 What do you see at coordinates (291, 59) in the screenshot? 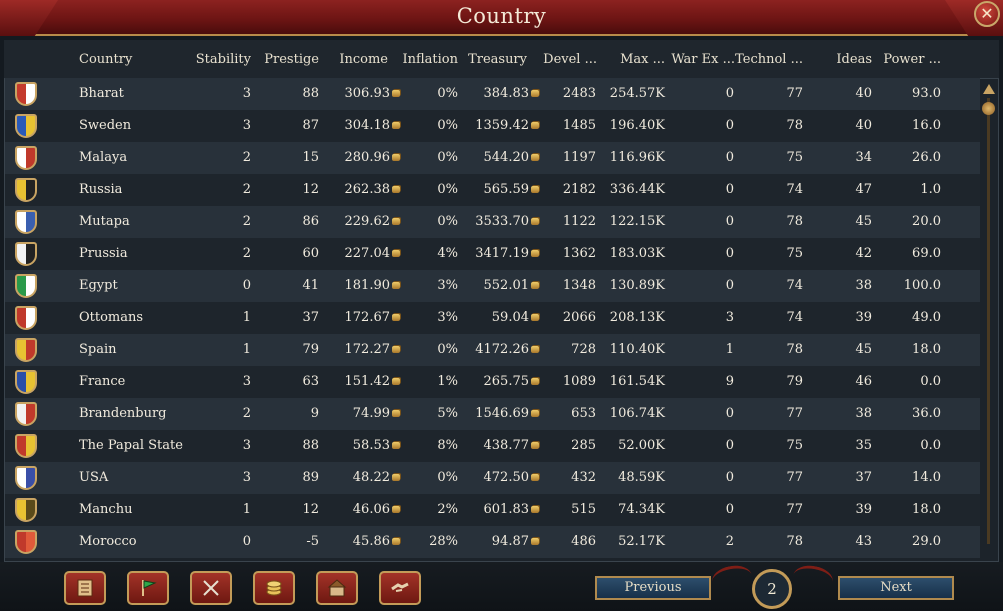
I see `column-header-prestige: Prestige` at bounding box center [291, 59].